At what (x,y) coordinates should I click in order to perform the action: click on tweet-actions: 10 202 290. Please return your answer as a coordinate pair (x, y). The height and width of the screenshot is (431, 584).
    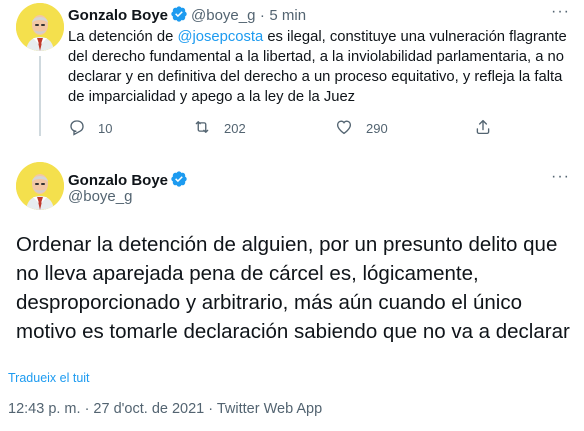
    Looking at the image, I should click on (298, 130).